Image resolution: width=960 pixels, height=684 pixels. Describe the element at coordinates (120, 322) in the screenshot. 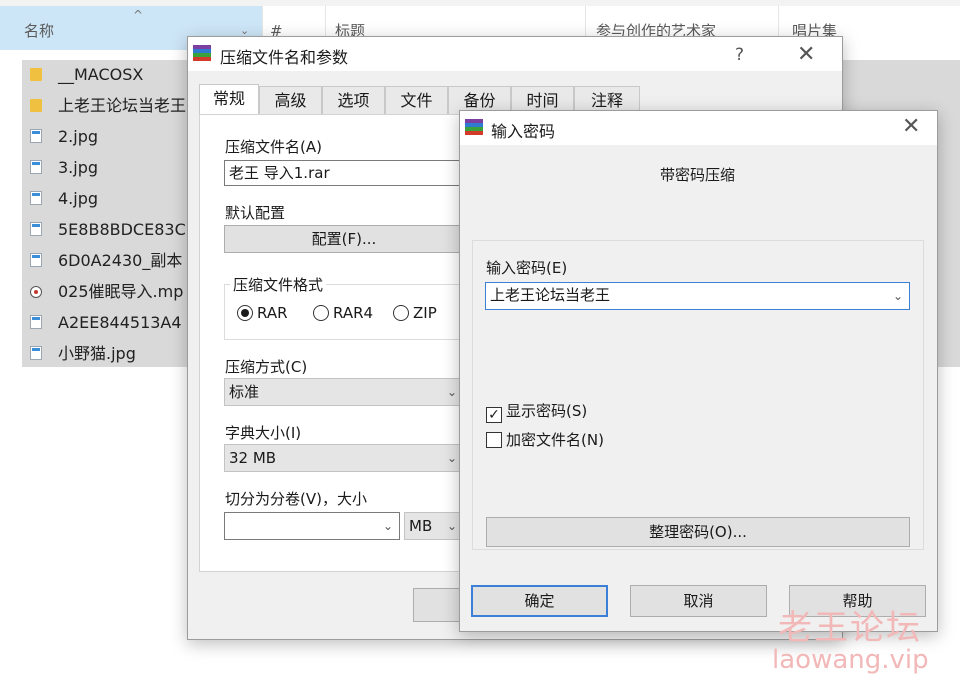

I see `file-name: A2EE844513A4` at that location.